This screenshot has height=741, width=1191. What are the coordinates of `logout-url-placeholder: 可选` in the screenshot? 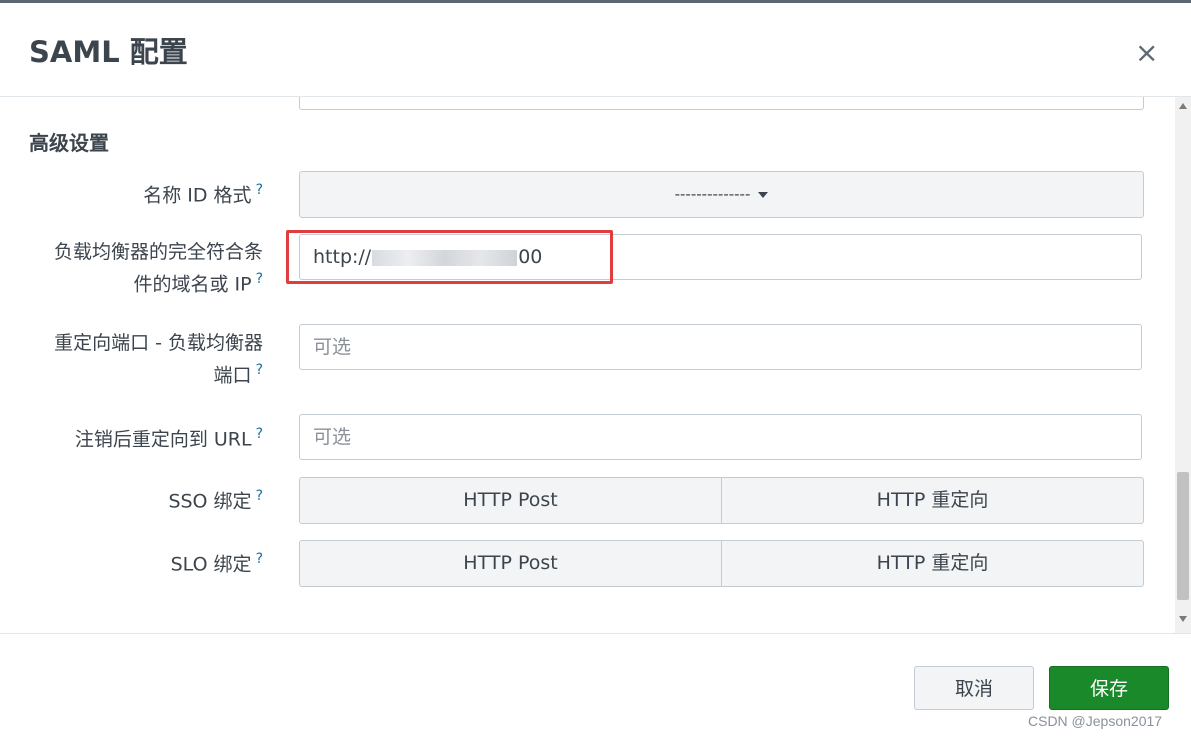 It's located at (332, 437).